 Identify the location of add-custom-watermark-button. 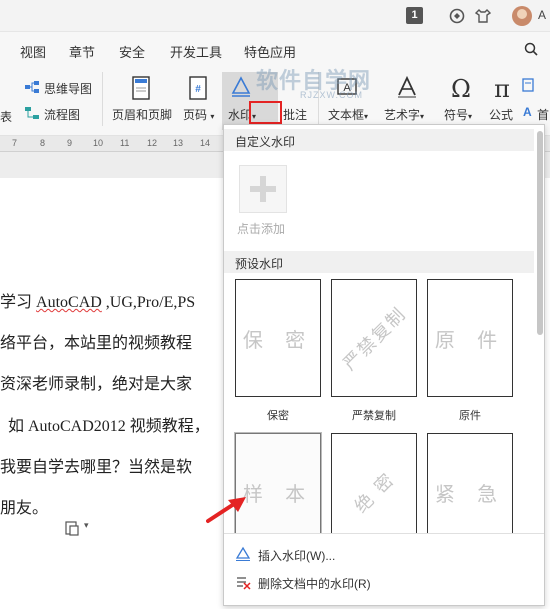
(263, 189).